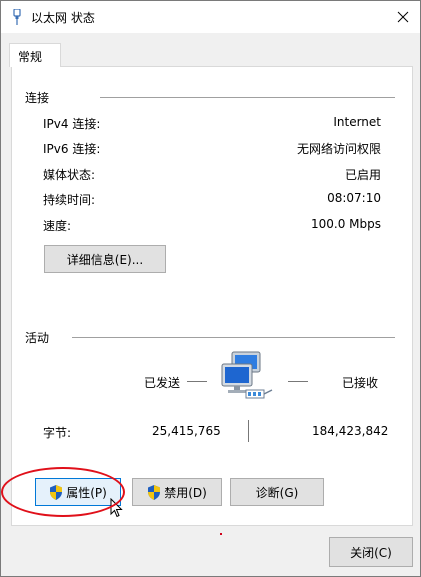 The height and width of the screenshot is (577, 421). What do you see at coordinates (248, 431) in the screenshot?
I see `bytes-divider` at bounding box center [248, 431].